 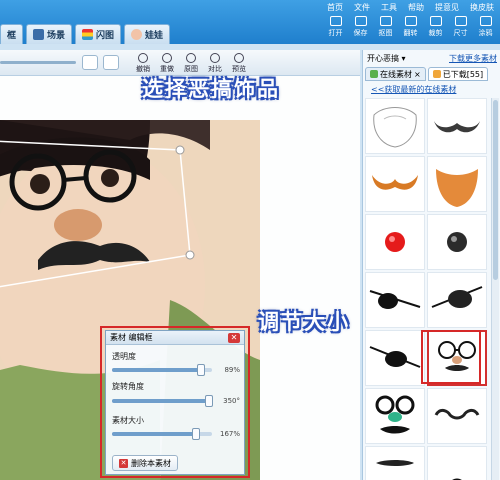 I want to click on sticker-thin-mustache, so click(x=395, y=463).